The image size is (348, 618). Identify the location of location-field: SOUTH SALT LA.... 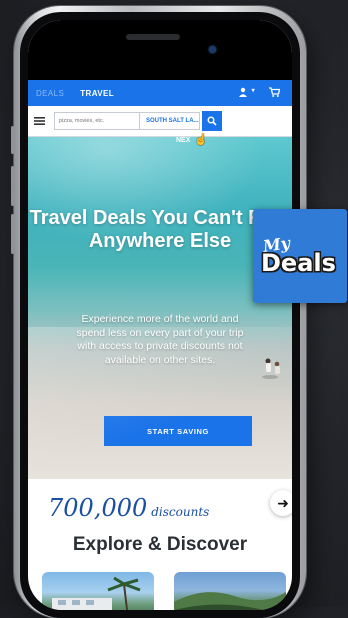
(170, 121).